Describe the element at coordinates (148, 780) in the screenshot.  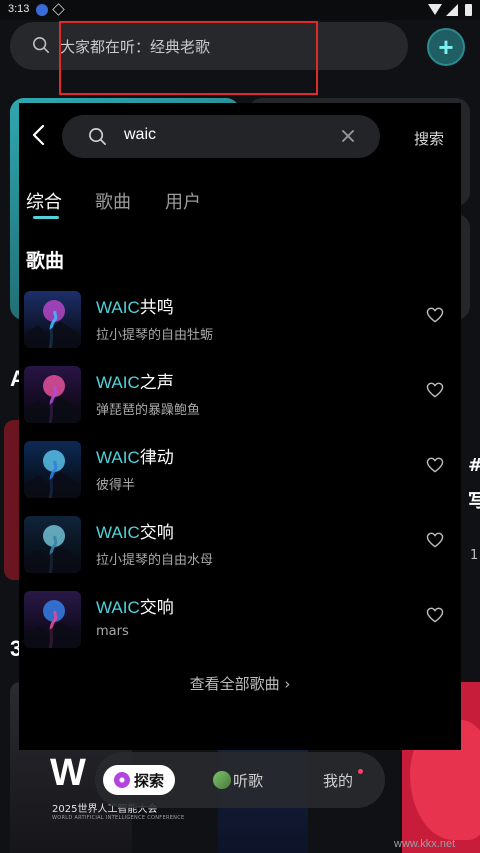
I see `nav-explore-label: 探索` at that location.